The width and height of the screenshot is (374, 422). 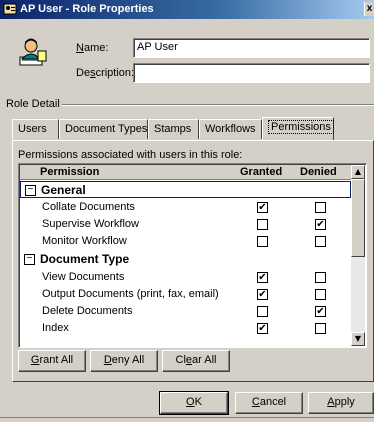 I want to click on header-granted: Granted, so click(x=261, y=172).